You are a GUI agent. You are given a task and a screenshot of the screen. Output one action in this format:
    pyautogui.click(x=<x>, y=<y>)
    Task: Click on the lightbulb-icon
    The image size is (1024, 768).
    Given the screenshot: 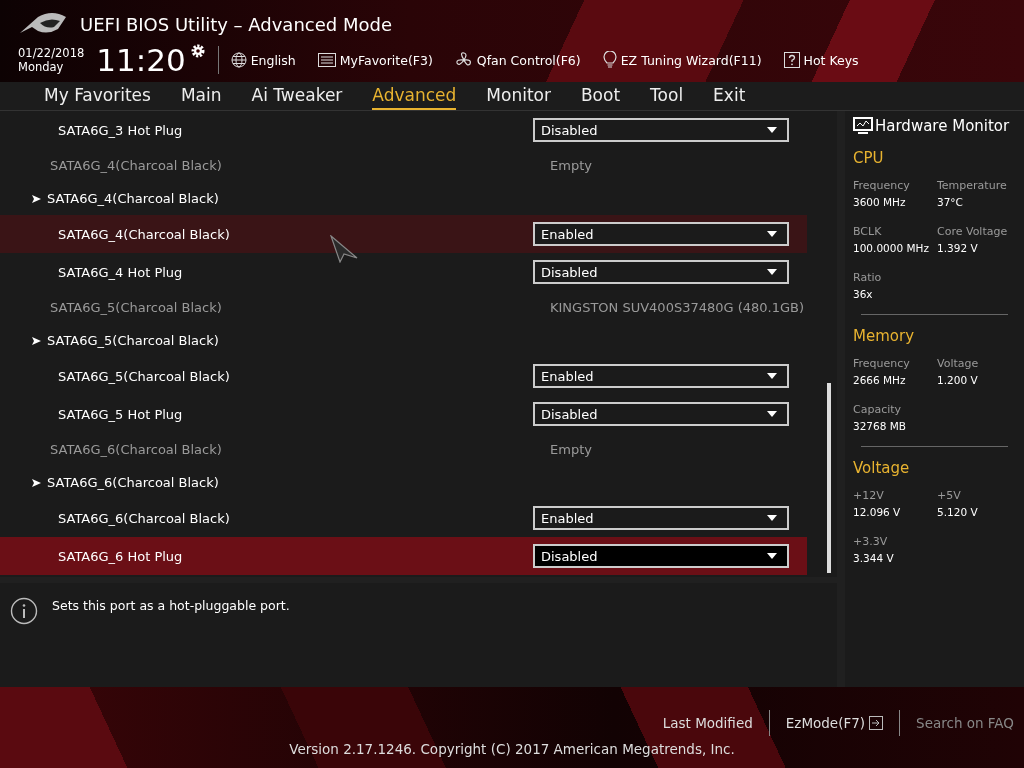 What is the action you would take?
    pyautogui.click(x=609, y=60)
    